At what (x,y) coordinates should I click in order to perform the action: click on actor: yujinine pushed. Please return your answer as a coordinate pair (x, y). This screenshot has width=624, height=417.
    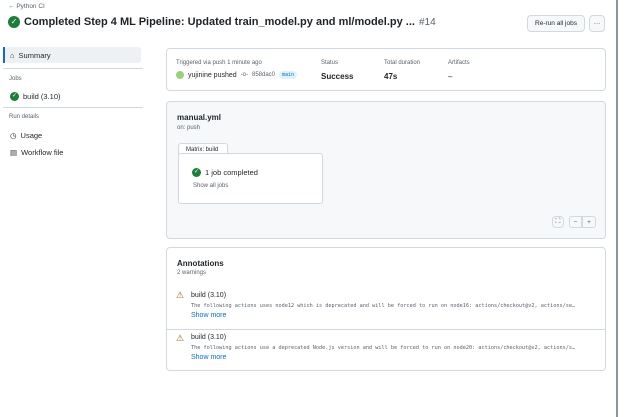
    Looking at the image, I should click on (212, 75).